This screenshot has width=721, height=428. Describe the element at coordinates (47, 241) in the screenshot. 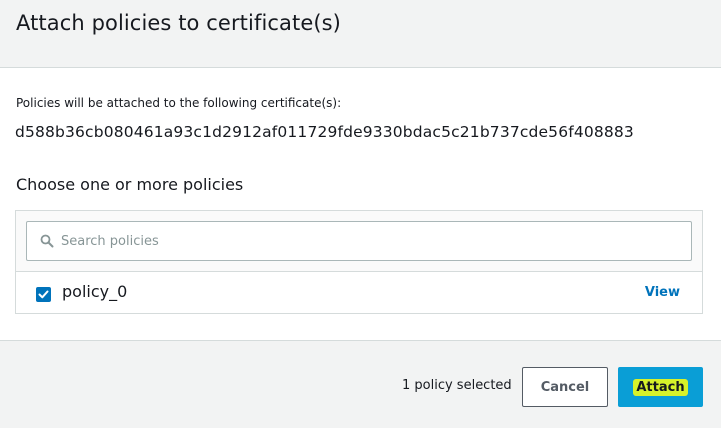

I see `search-icon` at that location.